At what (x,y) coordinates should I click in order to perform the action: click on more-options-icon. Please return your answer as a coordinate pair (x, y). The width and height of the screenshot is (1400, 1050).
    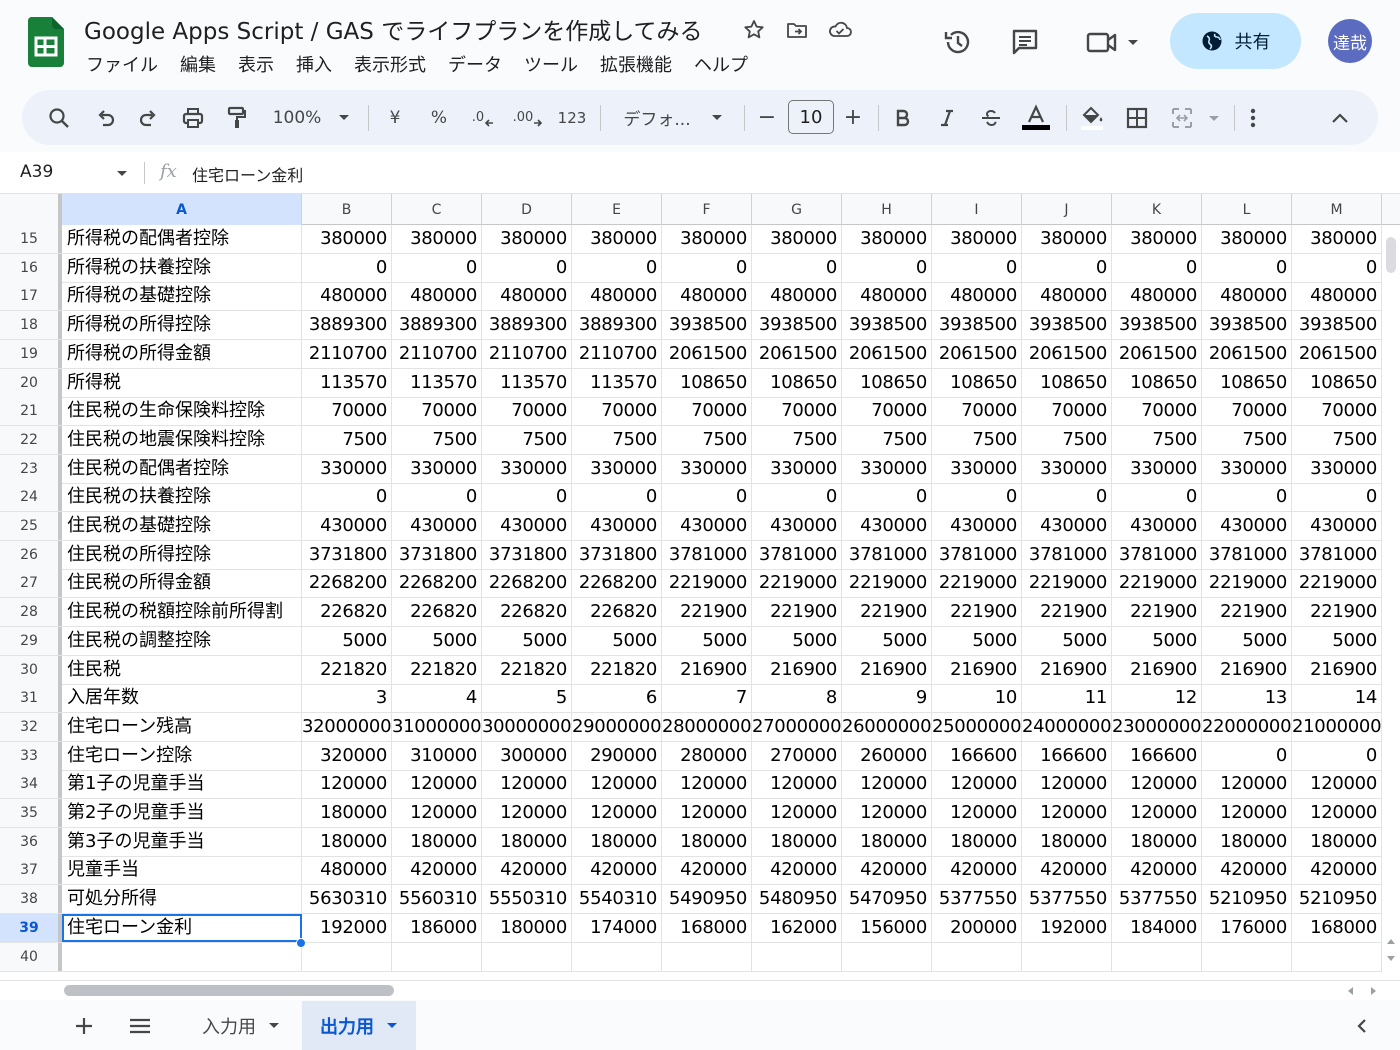
    Looking at the image, I should click on (1253, 117).